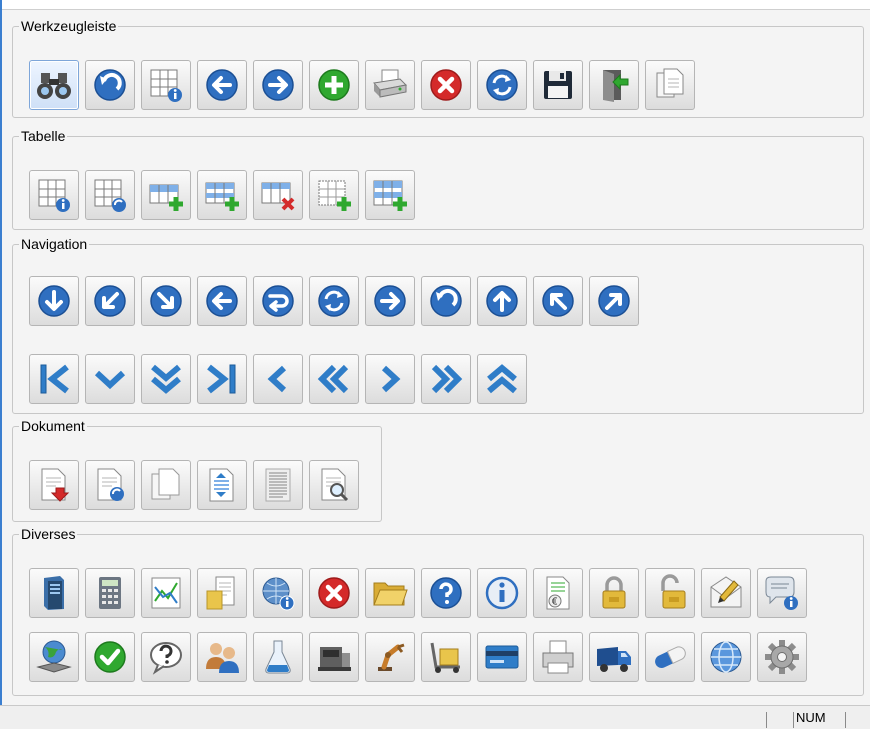  What do you see at coordinates (670, 85) in the screenshot?
I see `copy-document-button` at bounding box center [670, 85].